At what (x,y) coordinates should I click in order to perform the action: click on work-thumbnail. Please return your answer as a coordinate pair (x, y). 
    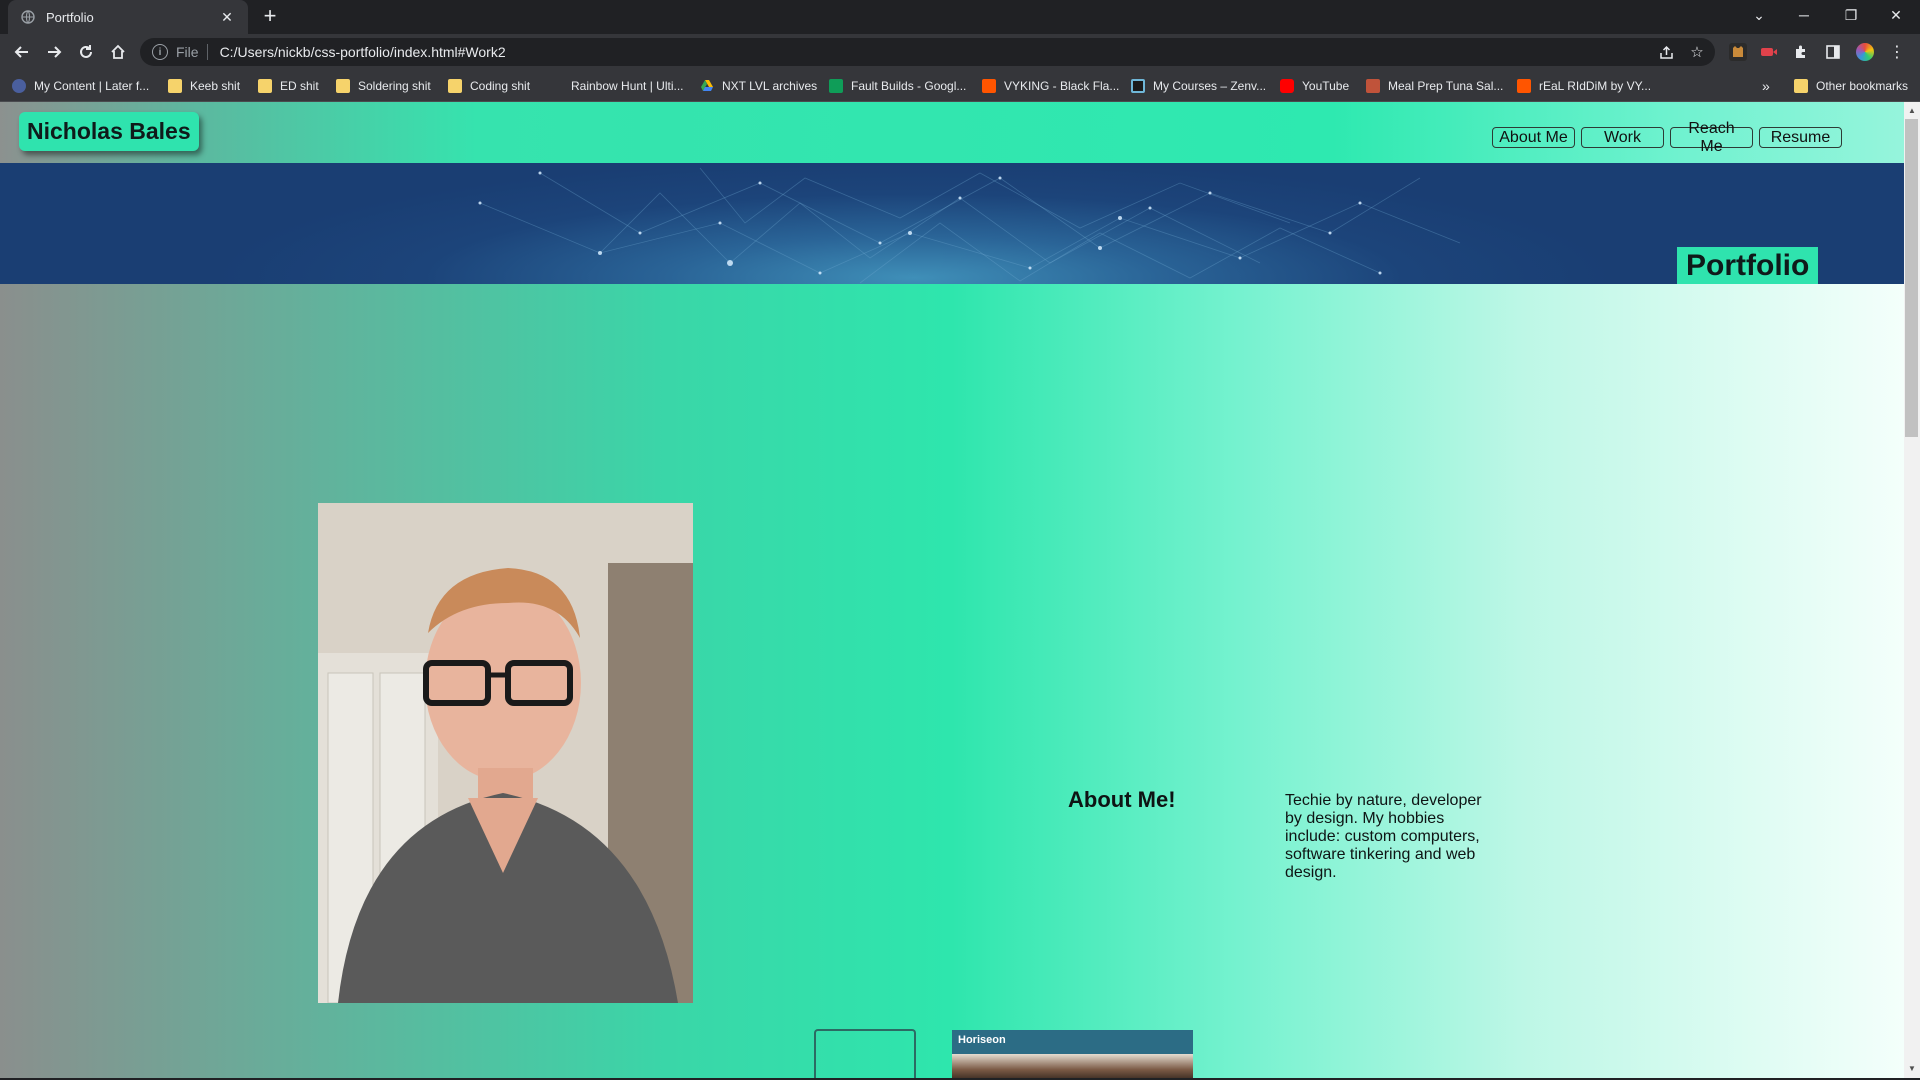
    Looking at the image, I should click on (865, 1053).